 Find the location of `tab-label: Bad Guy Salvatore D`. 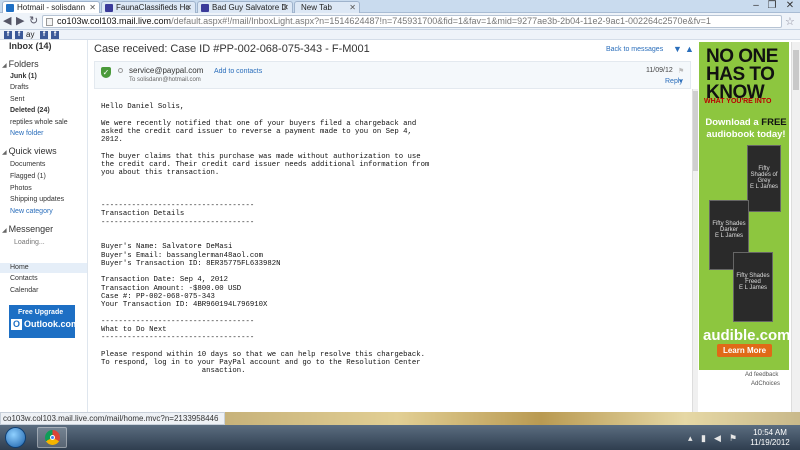

tab-label: Bad Guy Salvatore D is located at coordinates (250, 7).